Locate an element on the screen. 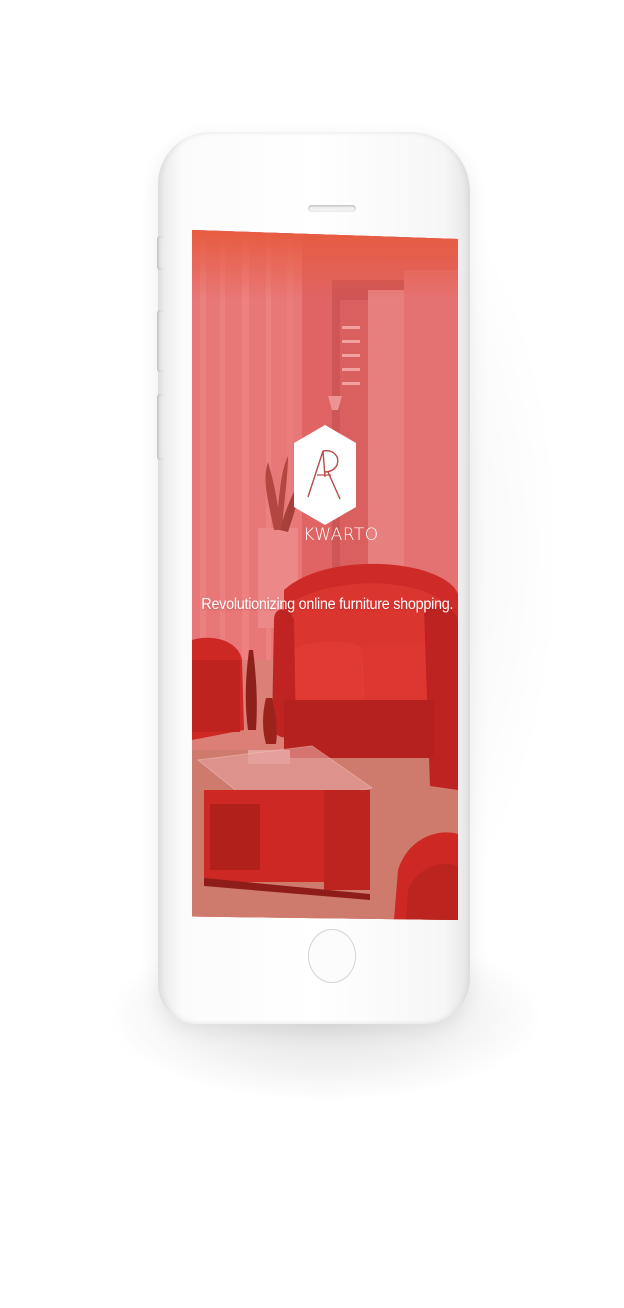 The image size is (624, 1308). hexagon-ar-logo-icon is located at coordinates (325, 475).